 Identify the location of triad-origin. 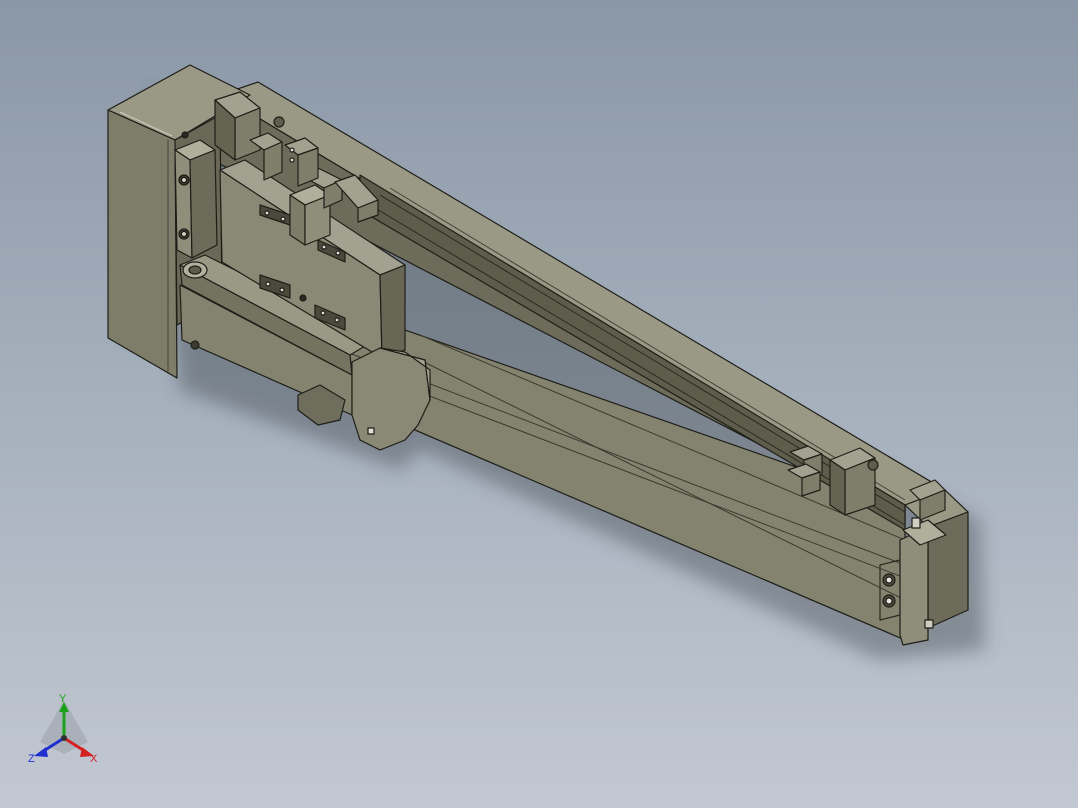
(64, 738).